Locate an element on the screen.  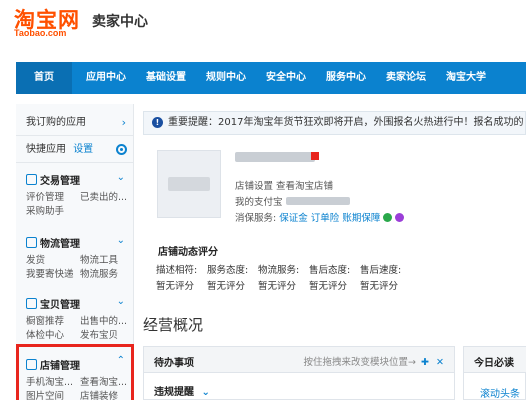
info-icon: ! is located at coordinates (157, 122).